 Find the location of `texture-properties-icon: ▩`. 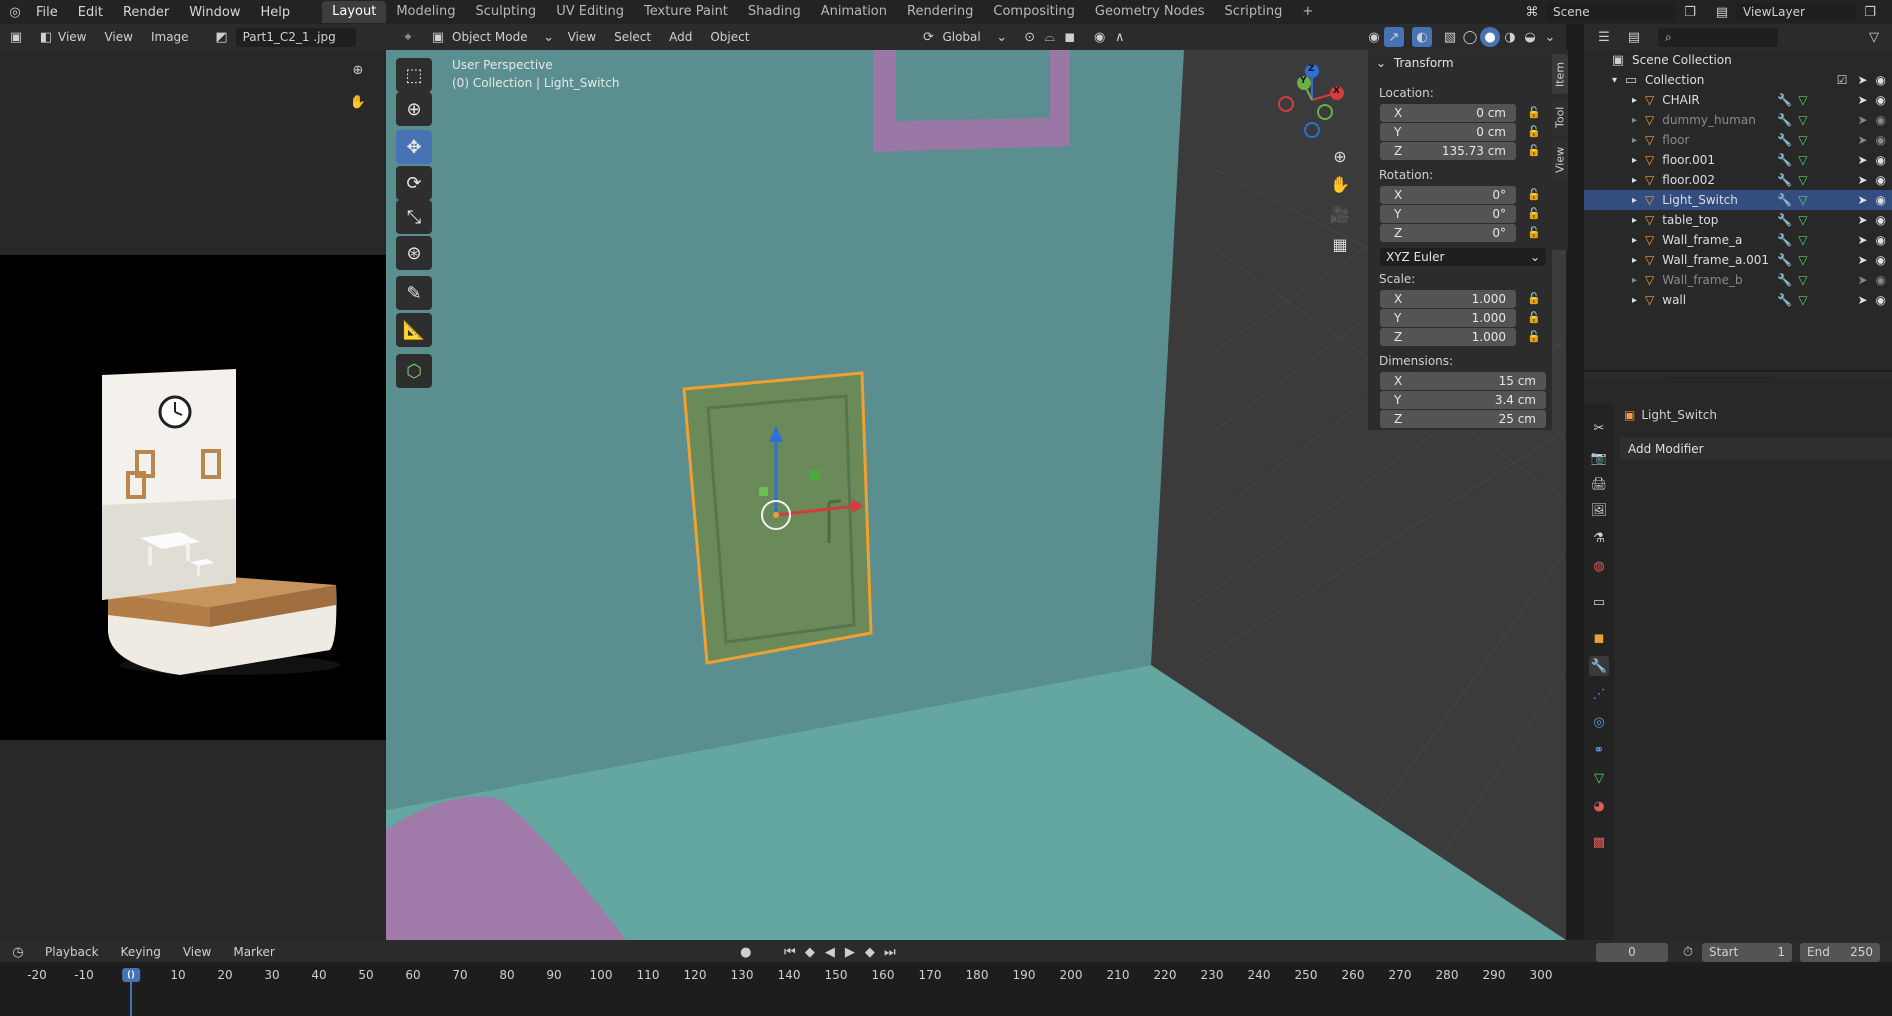

texture-properties-icon: ▩ is located at coordinates (1599, 842).